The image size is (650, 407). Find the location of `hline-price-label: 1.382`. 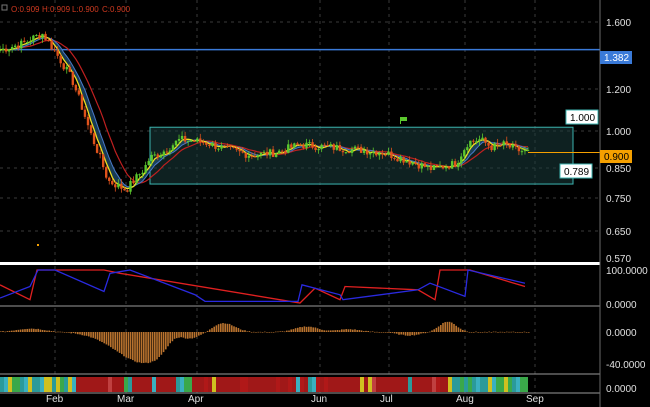

hline-price-label: 1.382 is located at coordinates (616, 58).